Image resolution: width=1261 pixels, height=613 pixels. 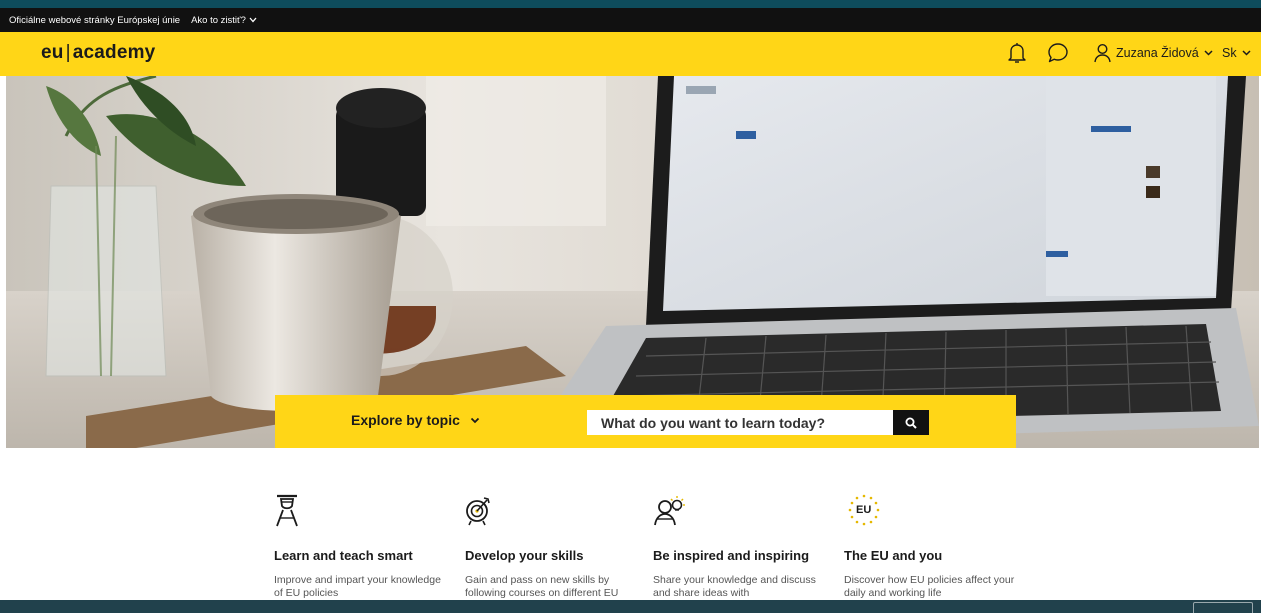 What do you see at coordinates (405, 420) in the screenshot?
I see `explore-by-topic-label: Explore by topic` at bounding box center [405, 420].